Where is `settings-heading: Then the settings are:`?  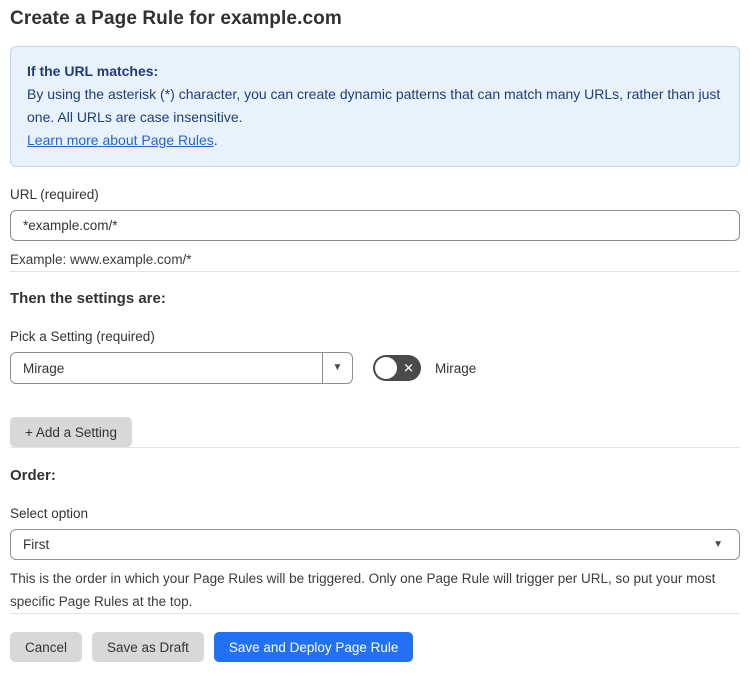
settings-heading: Then the settings are: is located at coordinates (88, 298).